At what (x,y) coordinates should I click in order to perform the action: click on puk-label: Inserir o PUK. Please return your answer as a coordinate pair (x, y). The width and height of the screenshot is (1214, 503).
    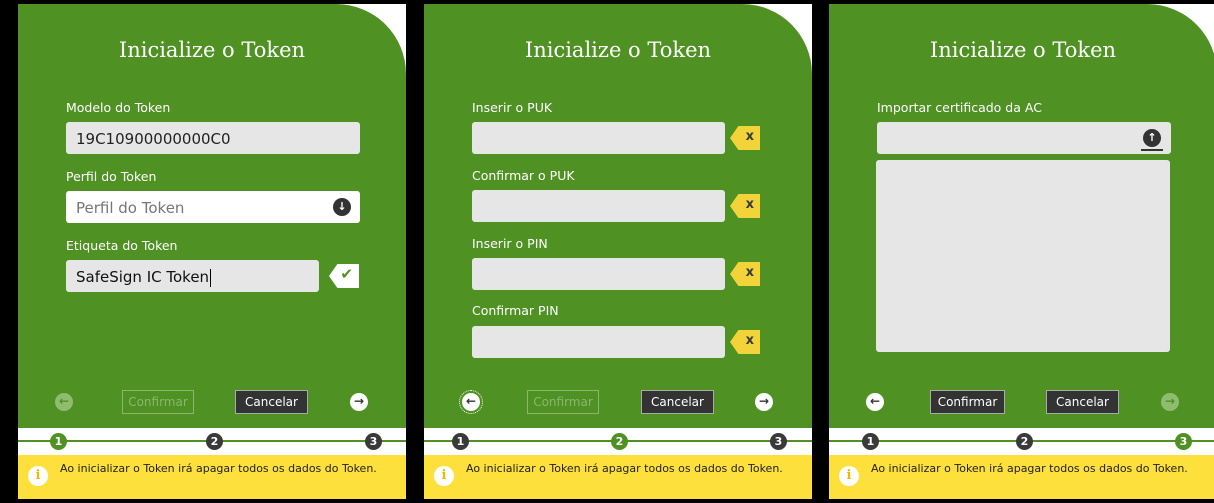
    Looking at the image, I should click on (512, 107).